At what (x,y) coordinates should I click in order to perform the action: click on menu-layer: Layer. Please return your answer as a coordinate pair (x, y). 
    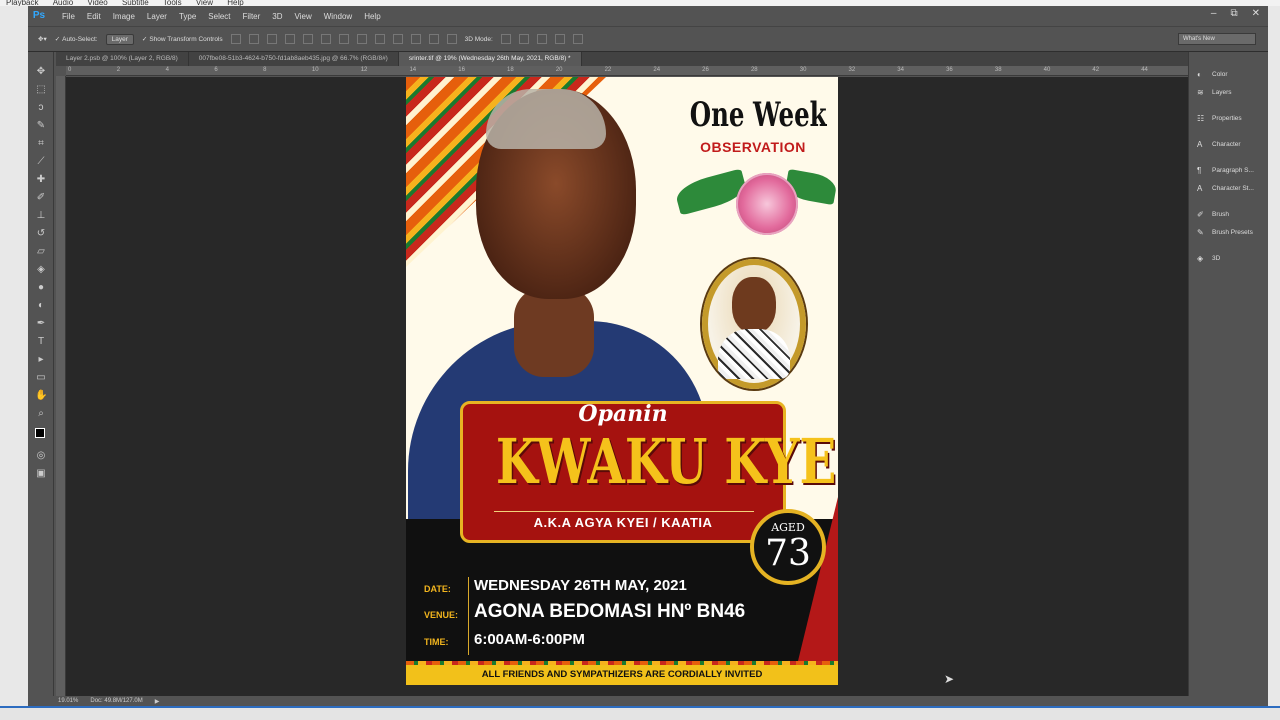
    Looking at the image, I should click on (157, 16).